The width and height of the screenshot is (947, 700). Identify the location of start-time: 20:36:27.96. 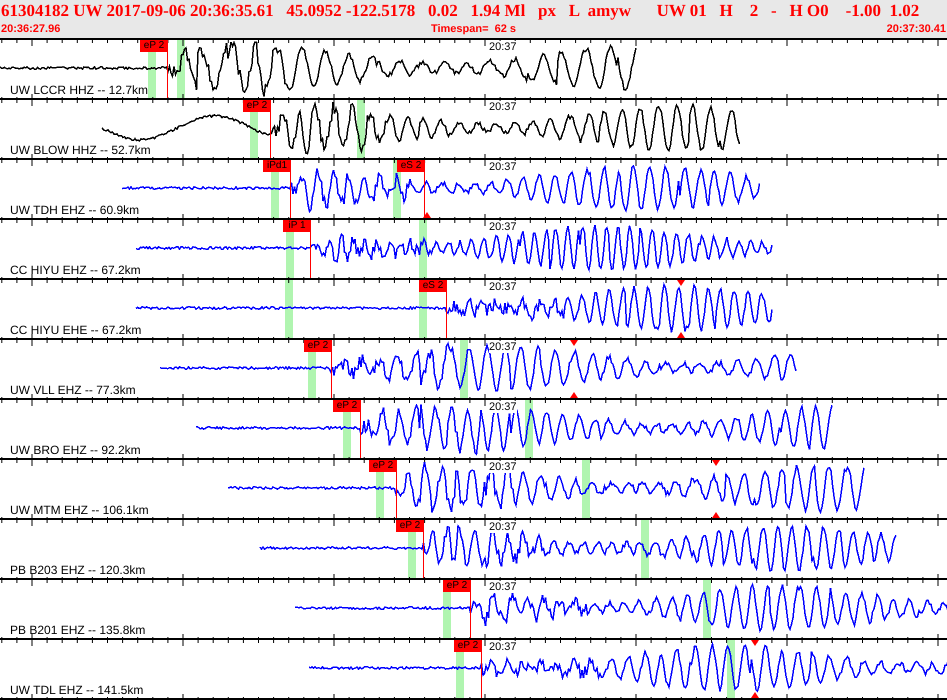
(30, 29).